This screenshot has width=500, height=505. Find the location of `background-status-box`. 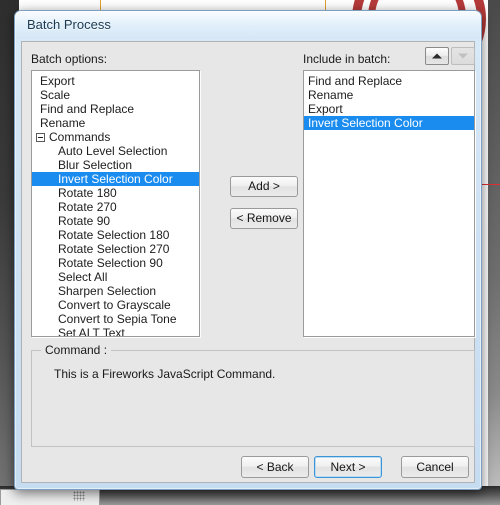

background-status-box is located at coordinates (50, 497).